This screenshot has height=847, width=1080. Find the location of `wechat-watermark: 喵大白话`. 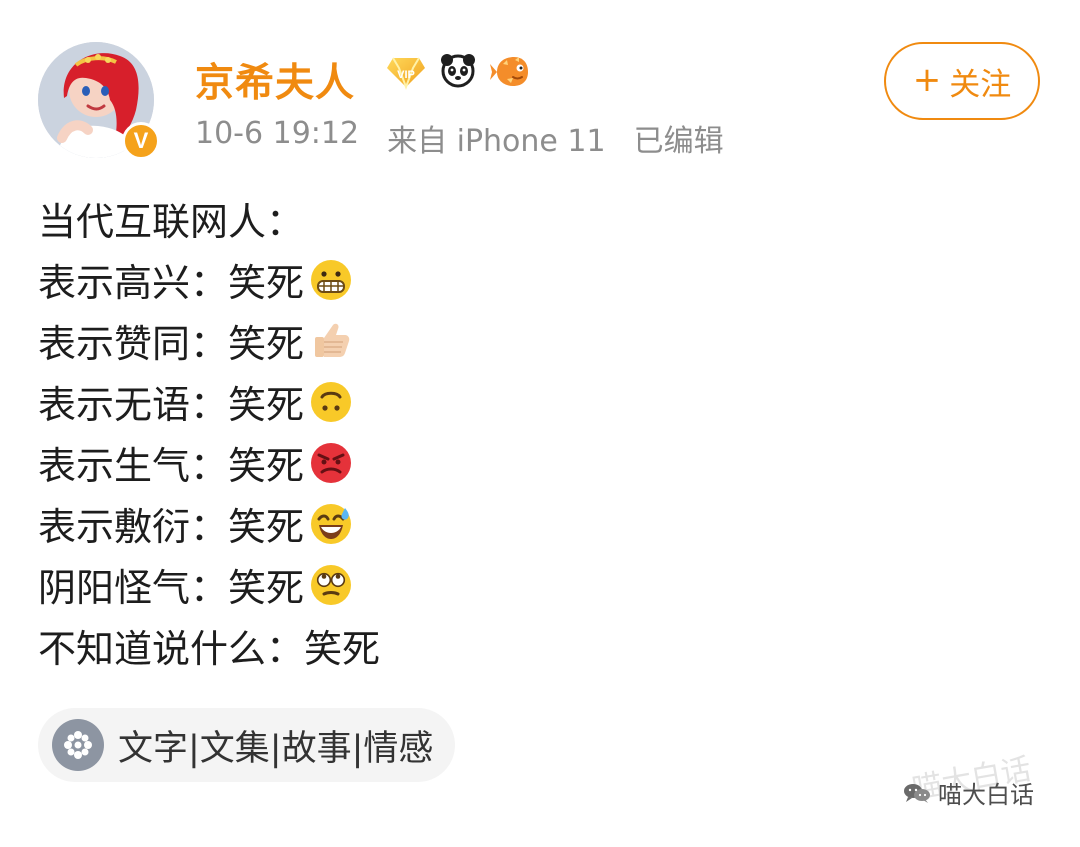

wechat-watermark: 喵大白话 is located at coordinates (982, 792).